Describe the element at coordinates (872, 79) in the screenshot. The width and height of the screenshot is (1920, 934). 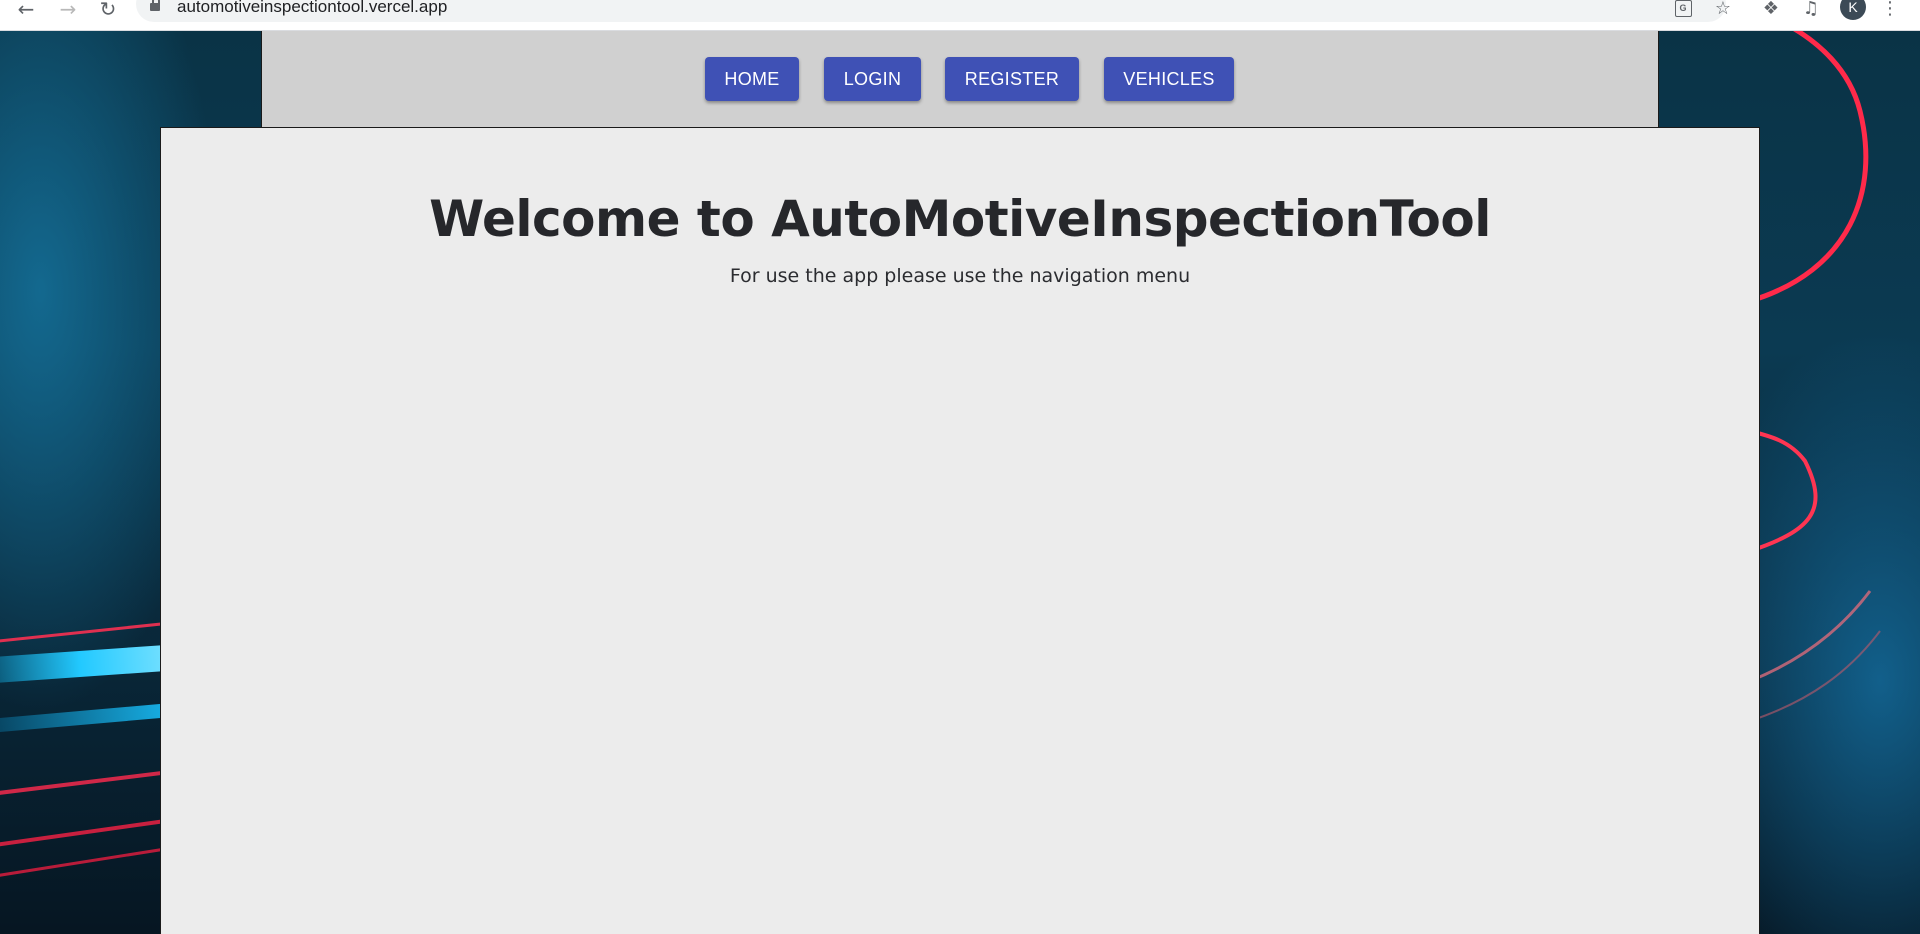
I see `login-button: LOGIN` at that location.